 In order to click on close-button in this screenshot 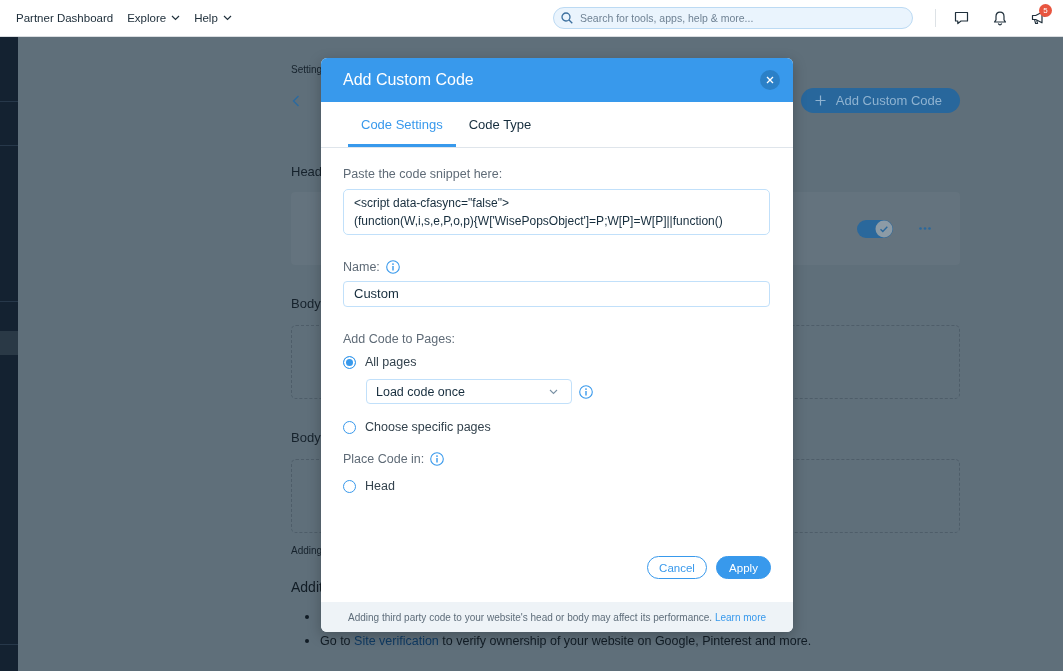, I will do `click(770, 80)`.